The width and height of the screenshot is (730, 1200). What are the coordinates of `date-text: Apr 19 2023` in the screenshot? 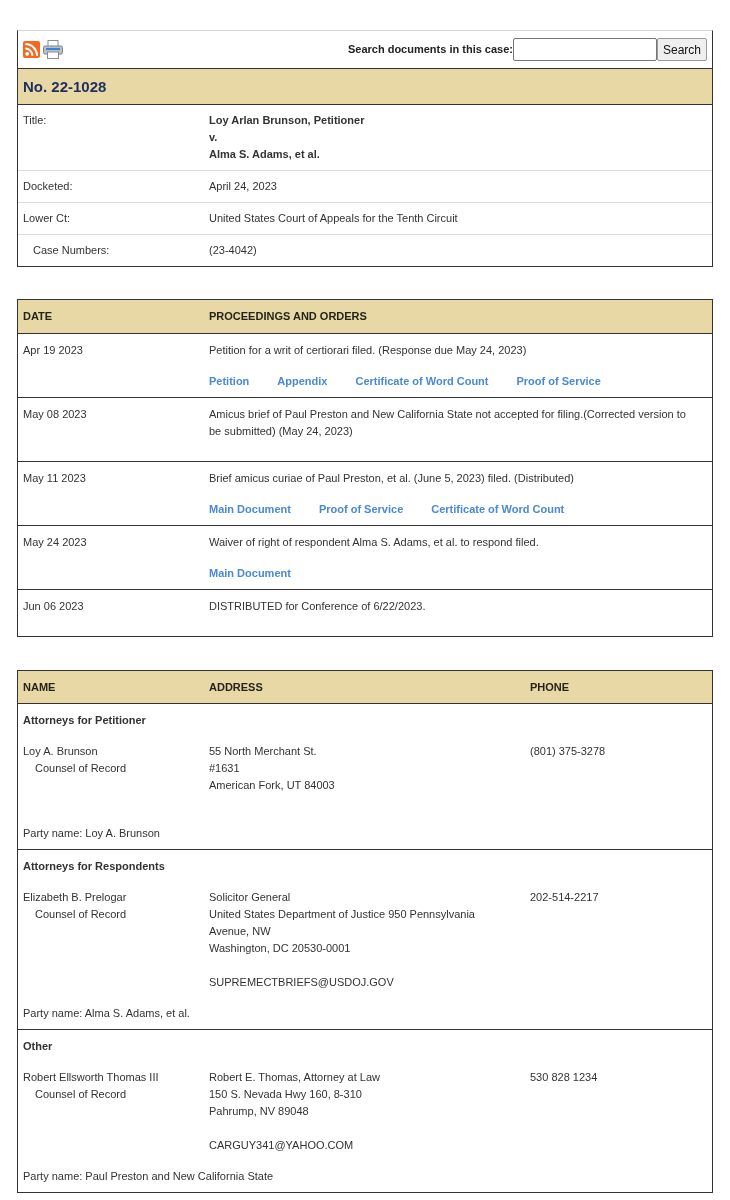 It's located at (53, 350).